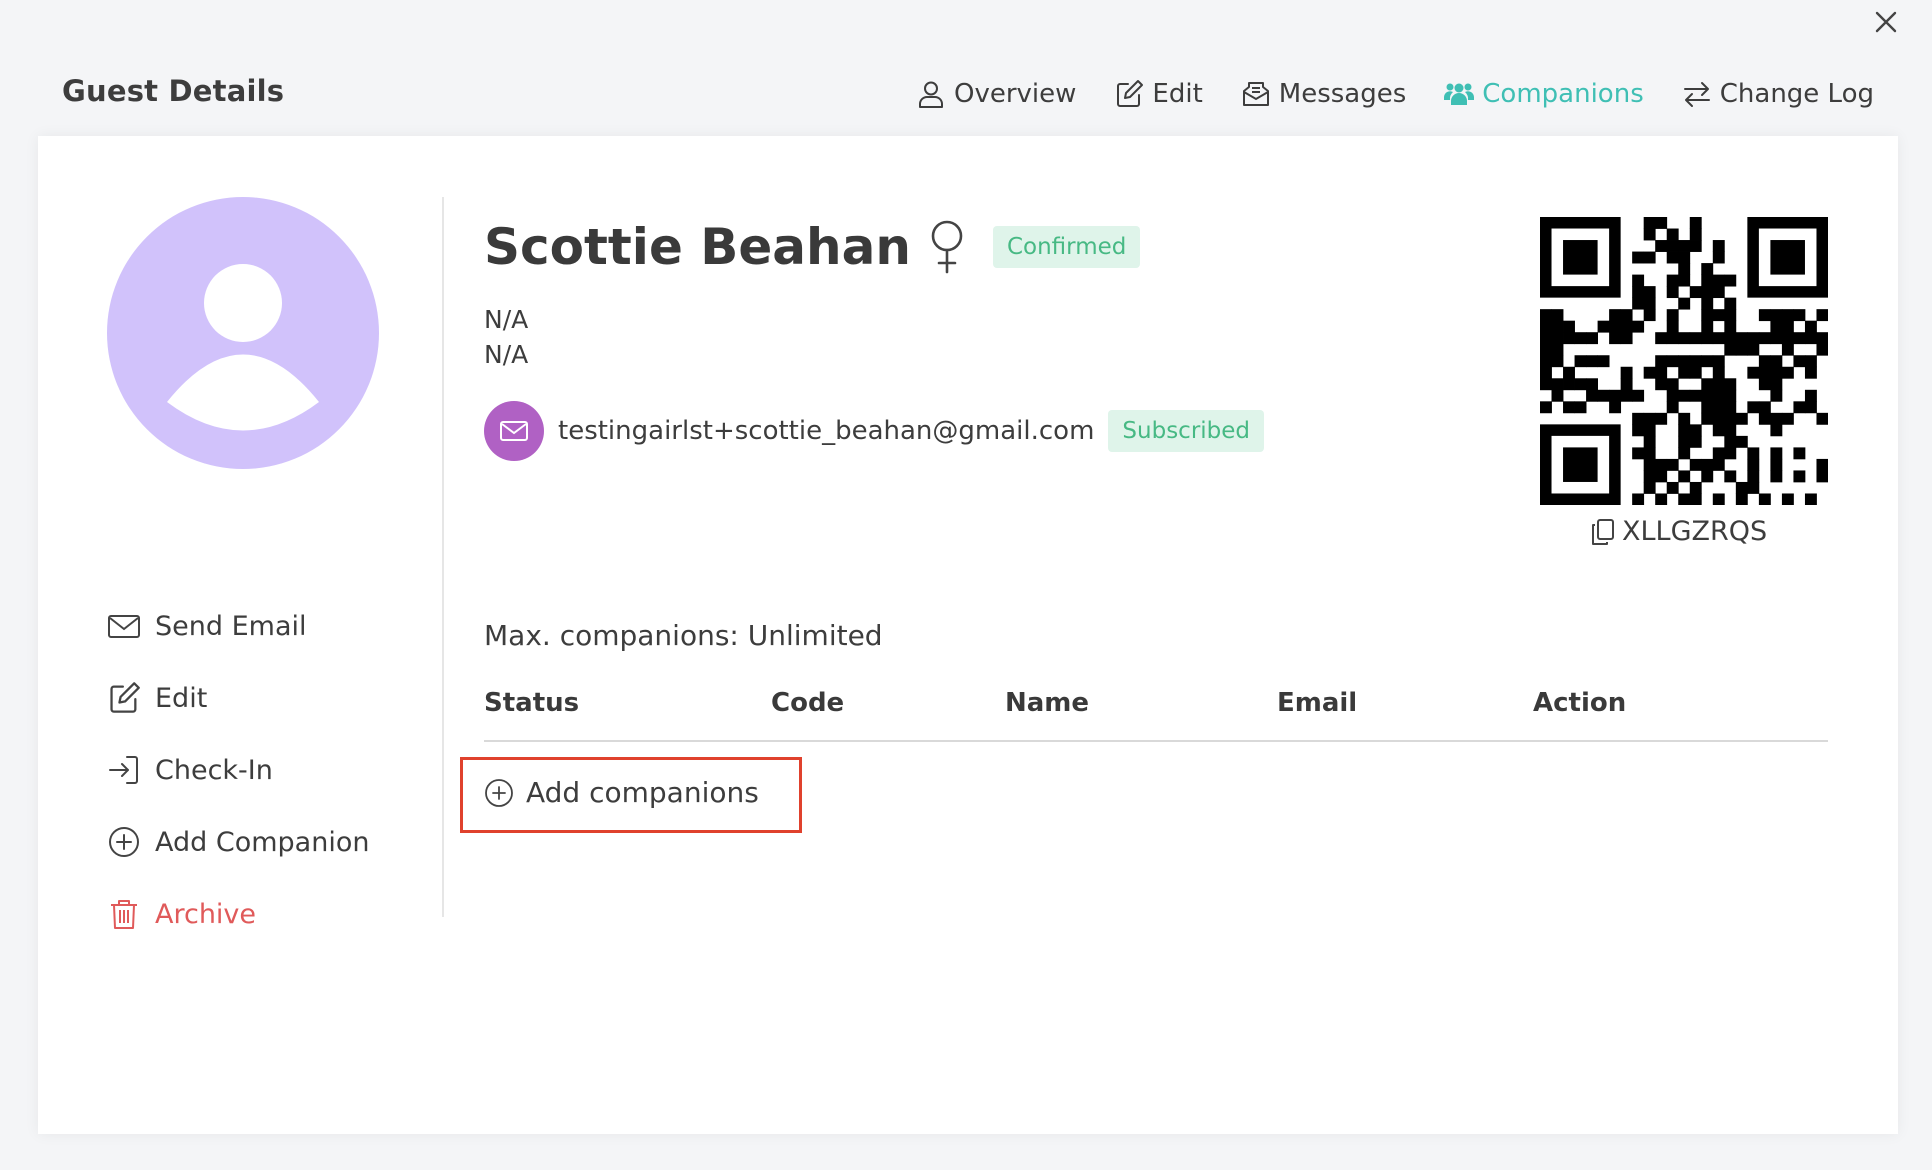  Describe the element at coordinates (238, 698) in the screenshot. I see `edit-button: Edit` at that location.